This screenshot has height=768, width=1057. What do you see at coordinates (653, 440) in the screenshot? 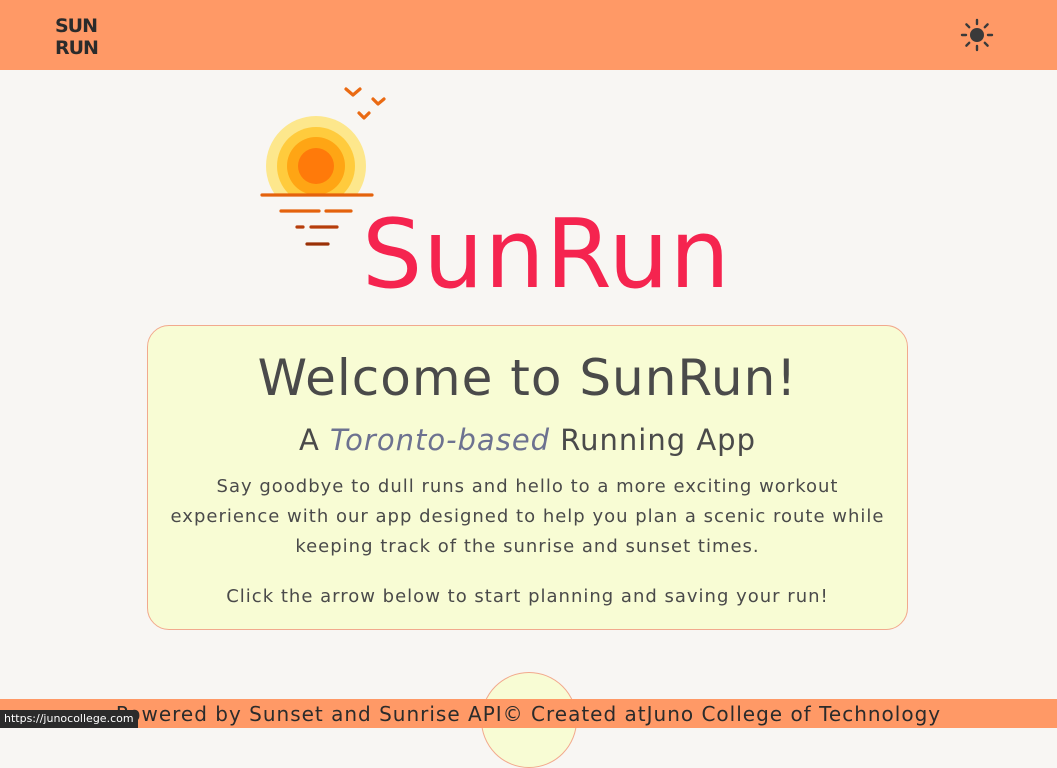
I see `subtitle-suffix: Running App` at bounding box center [653, 440].